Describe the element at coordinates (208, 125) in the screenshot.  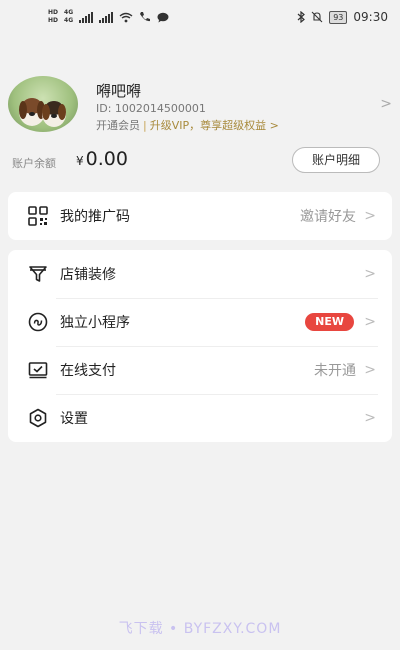
I see `vip-upgrade-link: 升级VIP，尊享超级权益` at that location.